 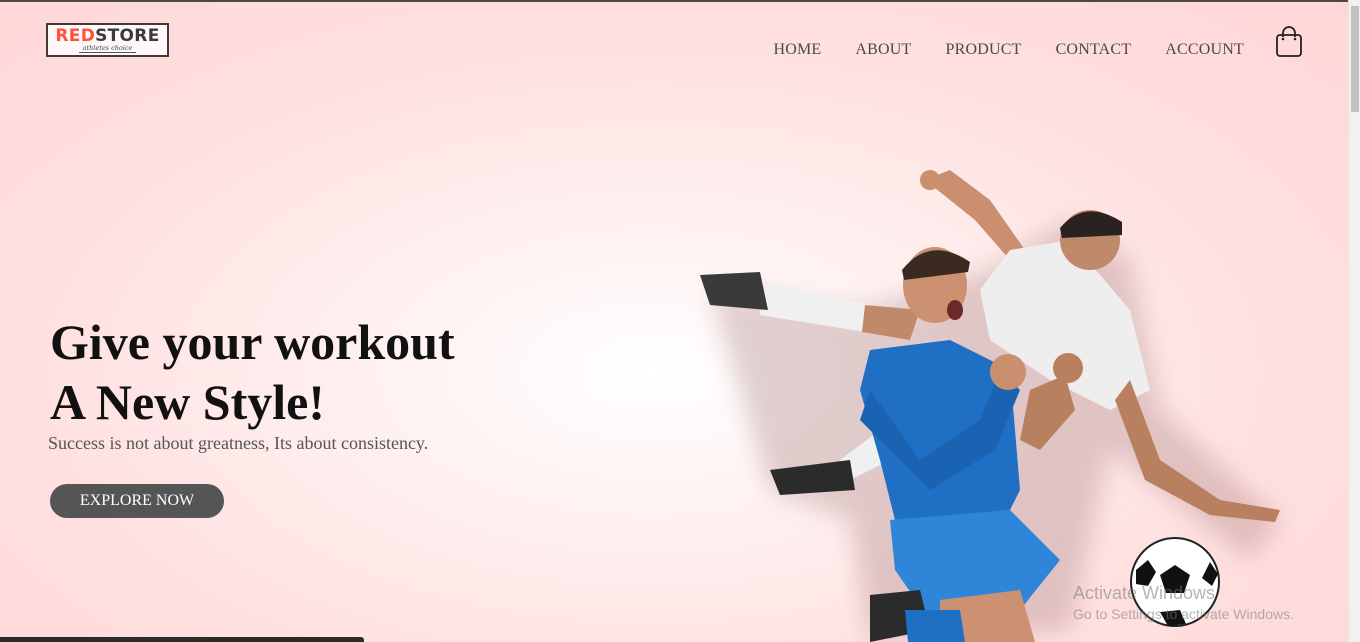 What do you see at coordinates (252, 342) in the screenshot?
I see `hero-title-line1: Give your workout` at bounding box center [252, 342].